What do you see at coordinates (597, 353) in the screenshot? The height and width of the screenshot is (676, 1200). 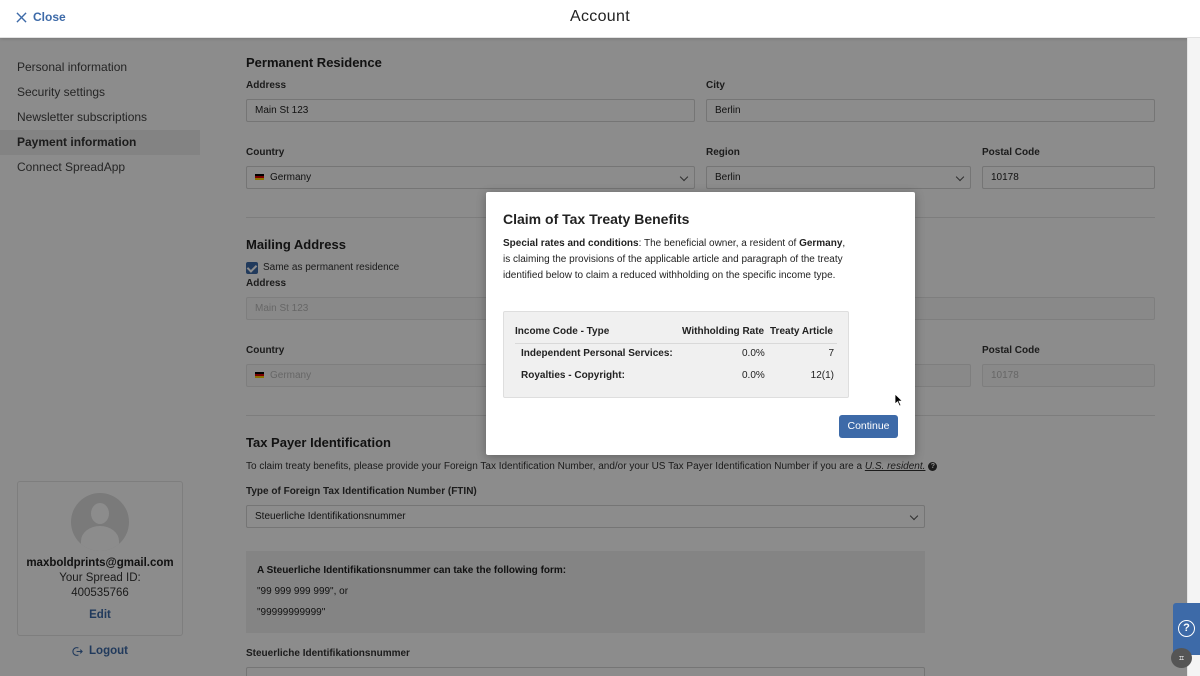 I see `row-income-type: Independent Personal Services:` at bounding box center [597, 353].